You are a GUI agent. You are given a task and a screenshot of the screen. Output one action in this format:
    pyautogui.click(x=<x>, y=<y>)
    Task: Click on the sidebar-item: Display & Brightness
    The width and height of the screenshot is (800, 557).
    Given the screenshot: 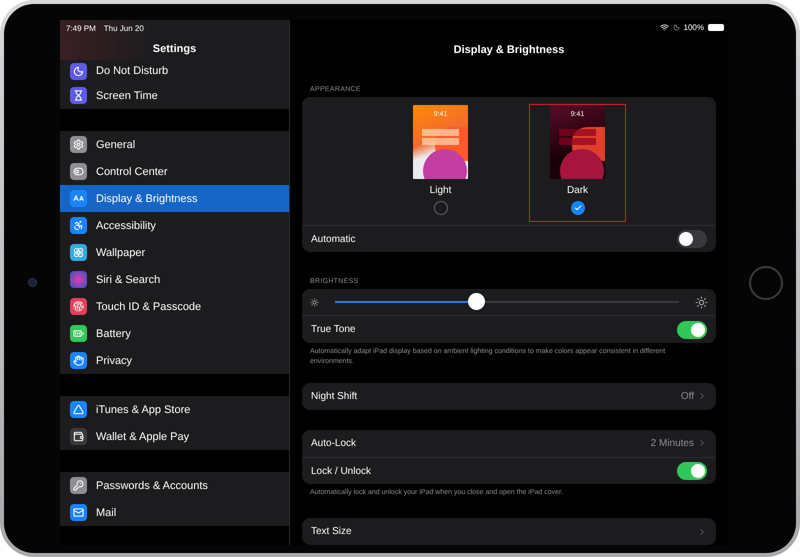 What is the action you would take?
    pyautogui.click(x=174, y=198)
    